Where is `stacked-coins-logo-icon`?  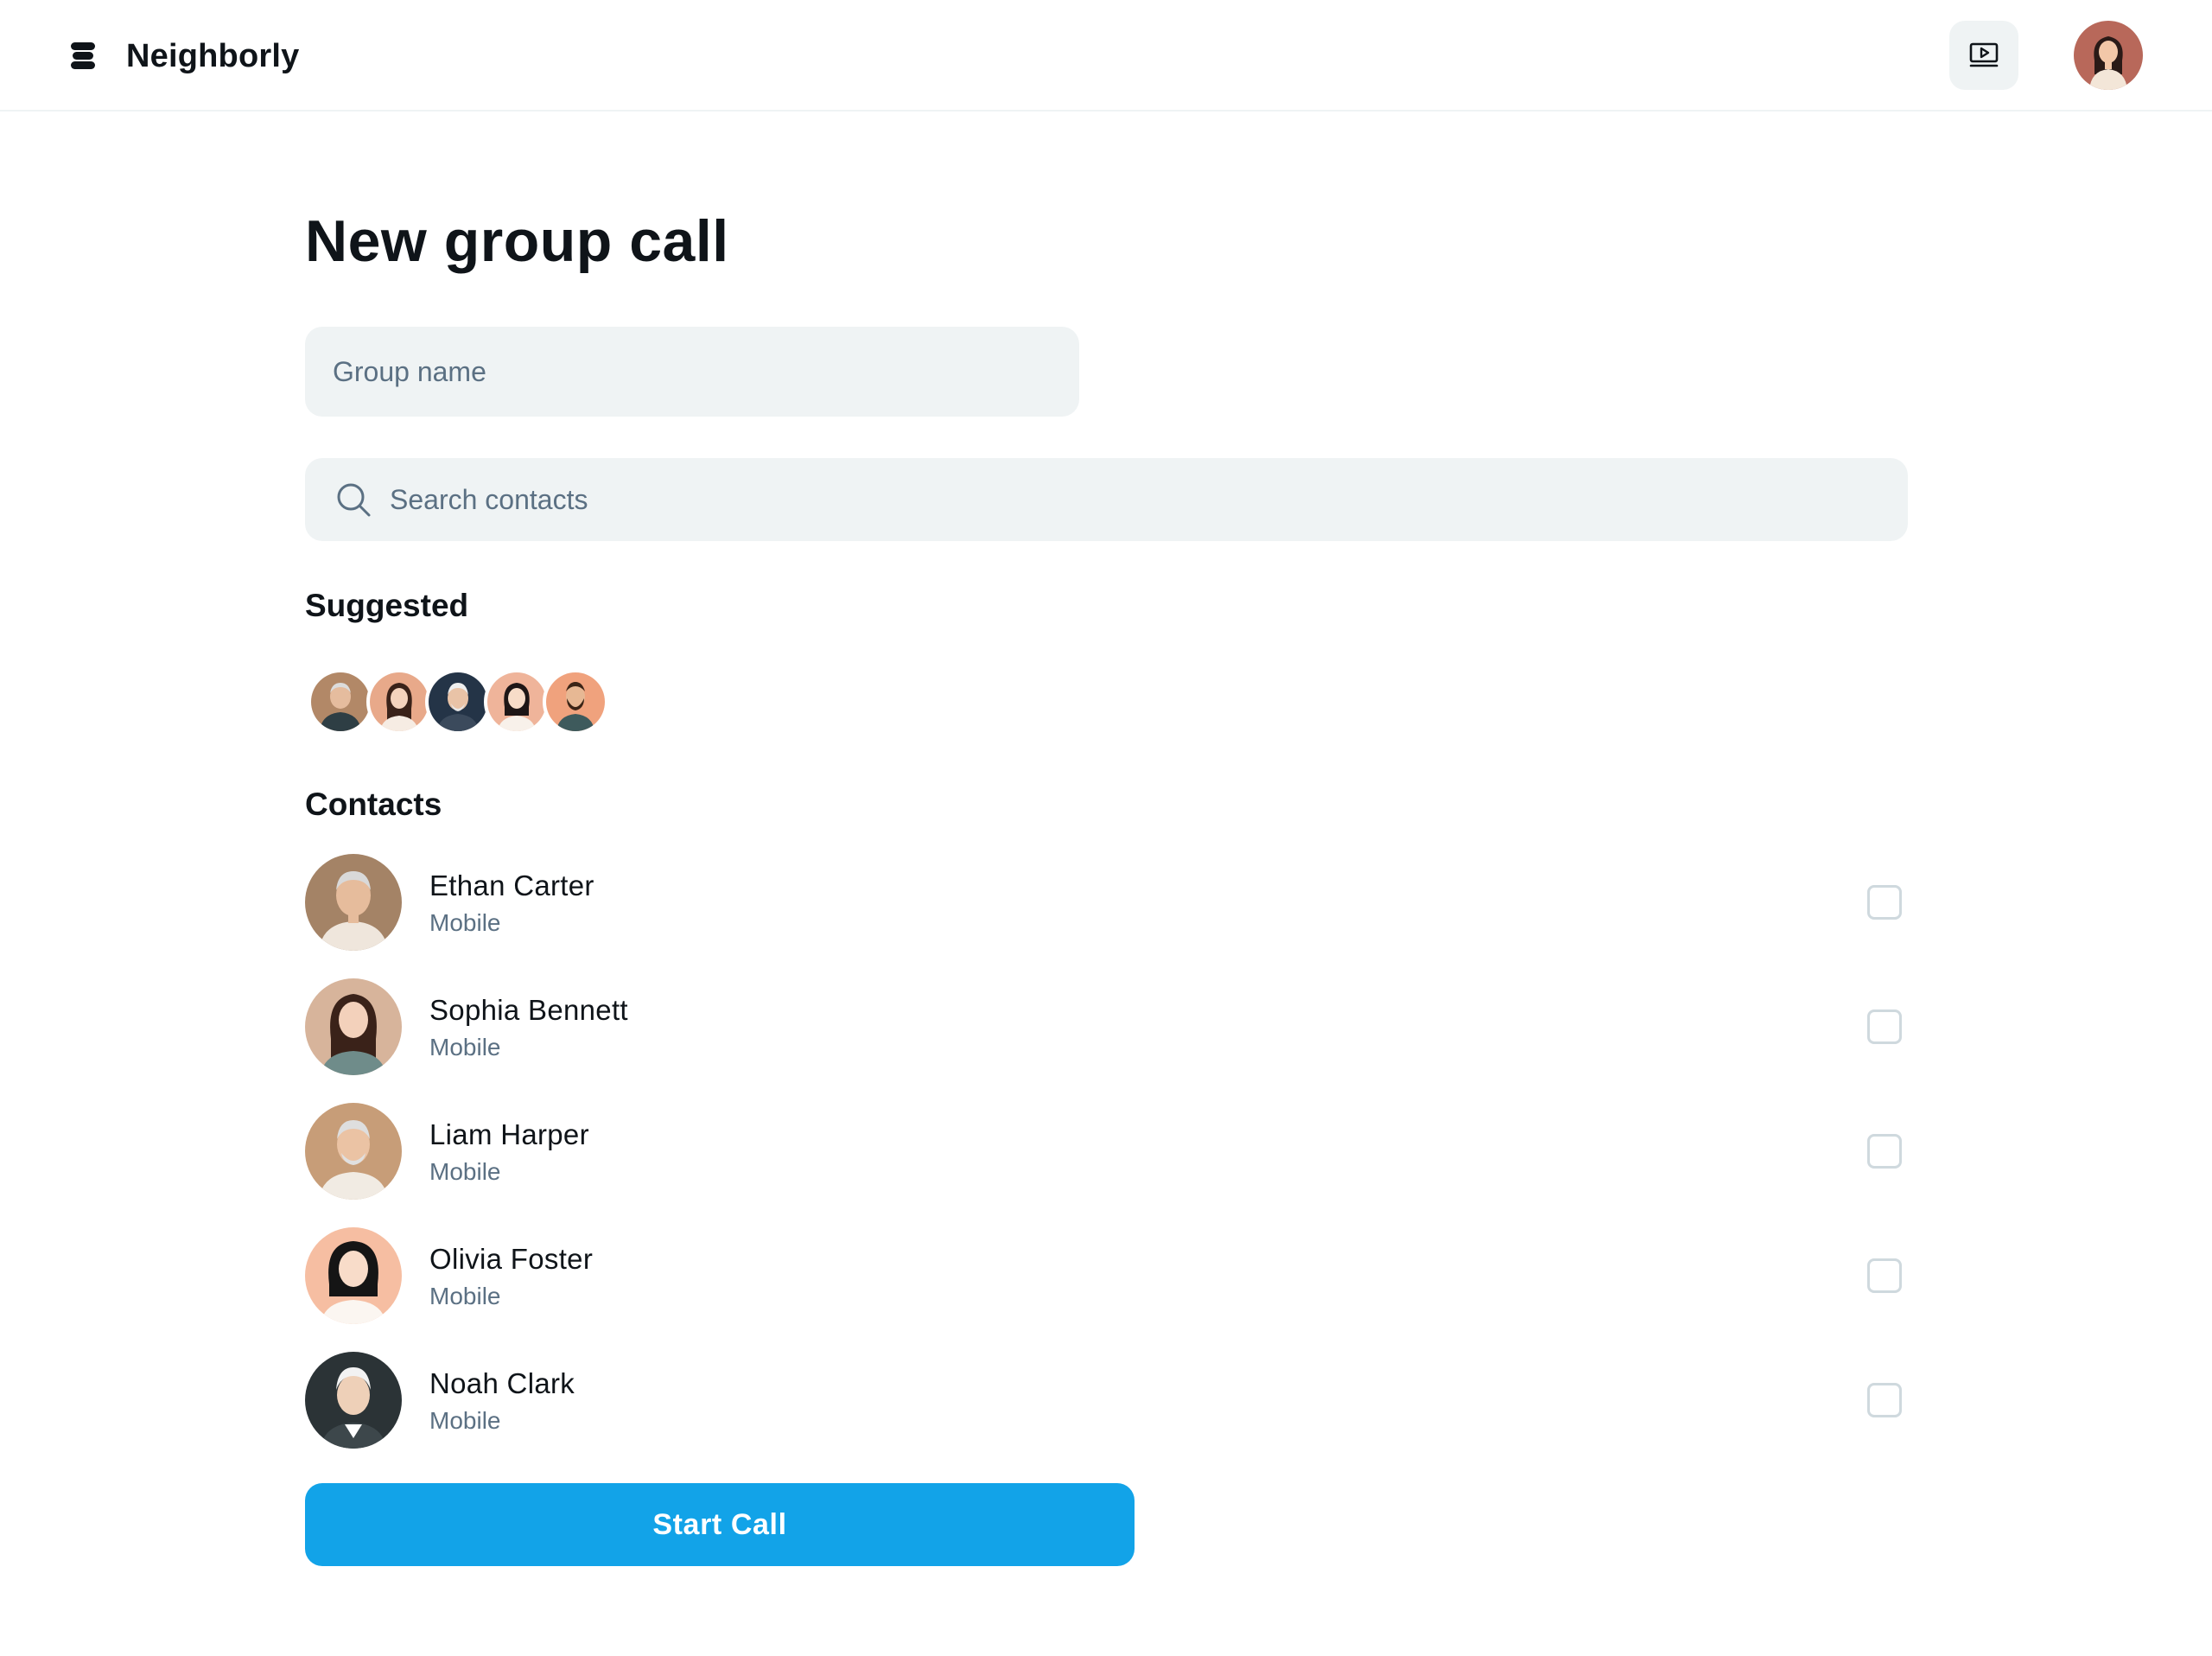
stacked-coins-logo-icon is located at coordinates (83, 56).